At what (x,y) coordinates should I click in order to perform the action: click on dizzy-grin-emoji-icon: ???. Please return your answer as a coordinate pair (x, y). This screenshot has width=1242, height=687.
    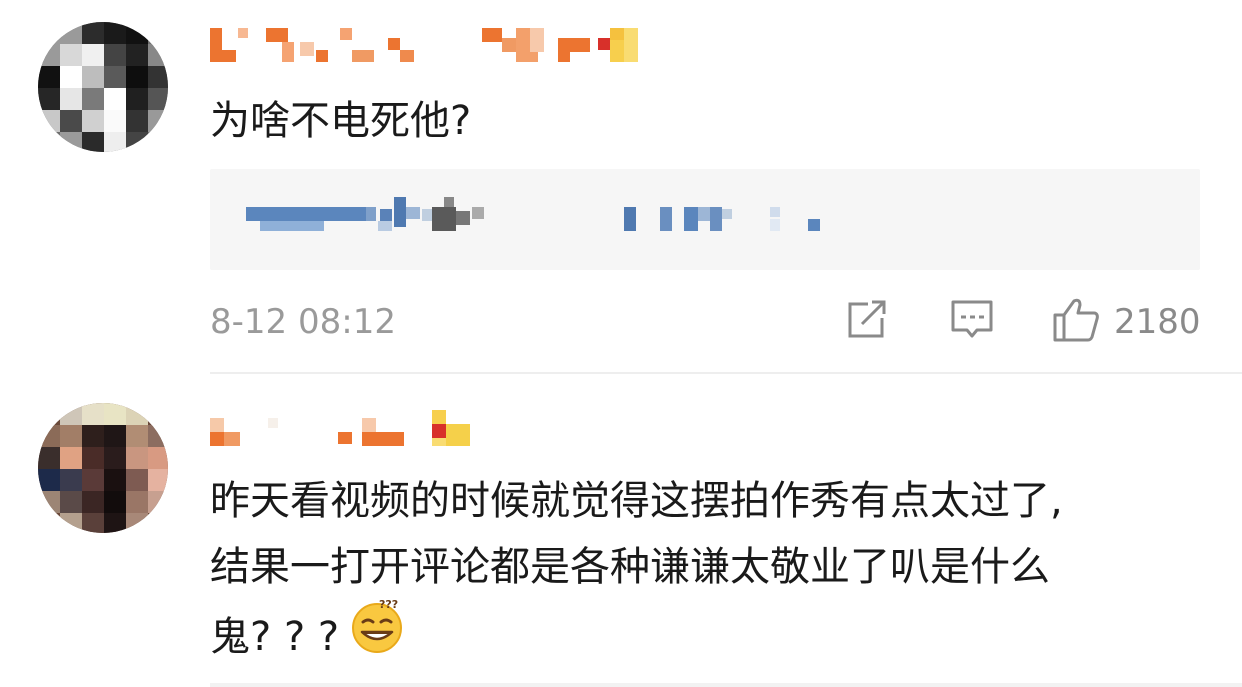
    Looking at the image, I should click on (378, 635).